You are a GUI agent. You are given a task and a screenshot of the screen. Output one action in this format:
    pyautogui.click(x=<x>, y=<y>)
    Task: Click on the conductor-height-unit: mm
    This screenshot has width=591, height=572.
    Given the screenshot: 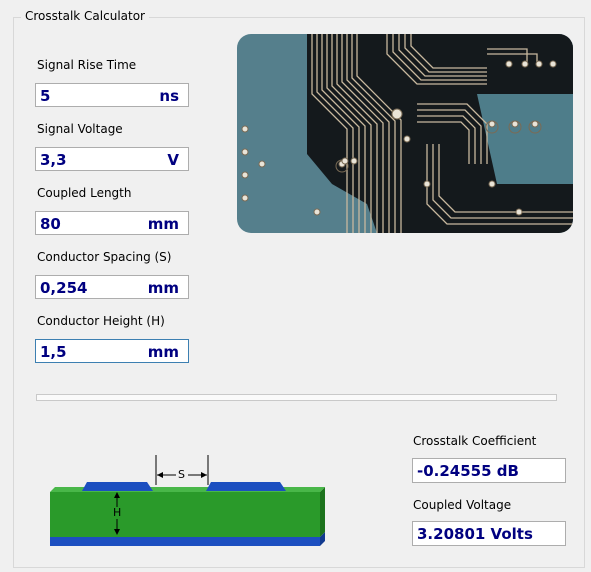 What is the action you would take?
    pyautogui.click(x=163, y=352)
    